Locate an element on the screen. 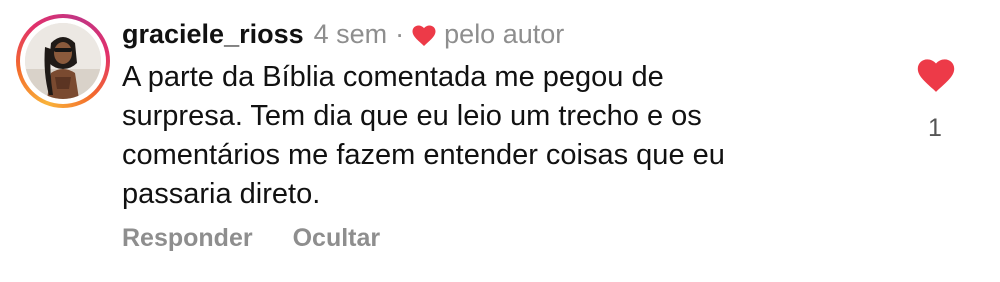 Image resolution: width=1000 pixels, height=282 pixels. username: graciele_rioss is located at coordinates (213, 34).